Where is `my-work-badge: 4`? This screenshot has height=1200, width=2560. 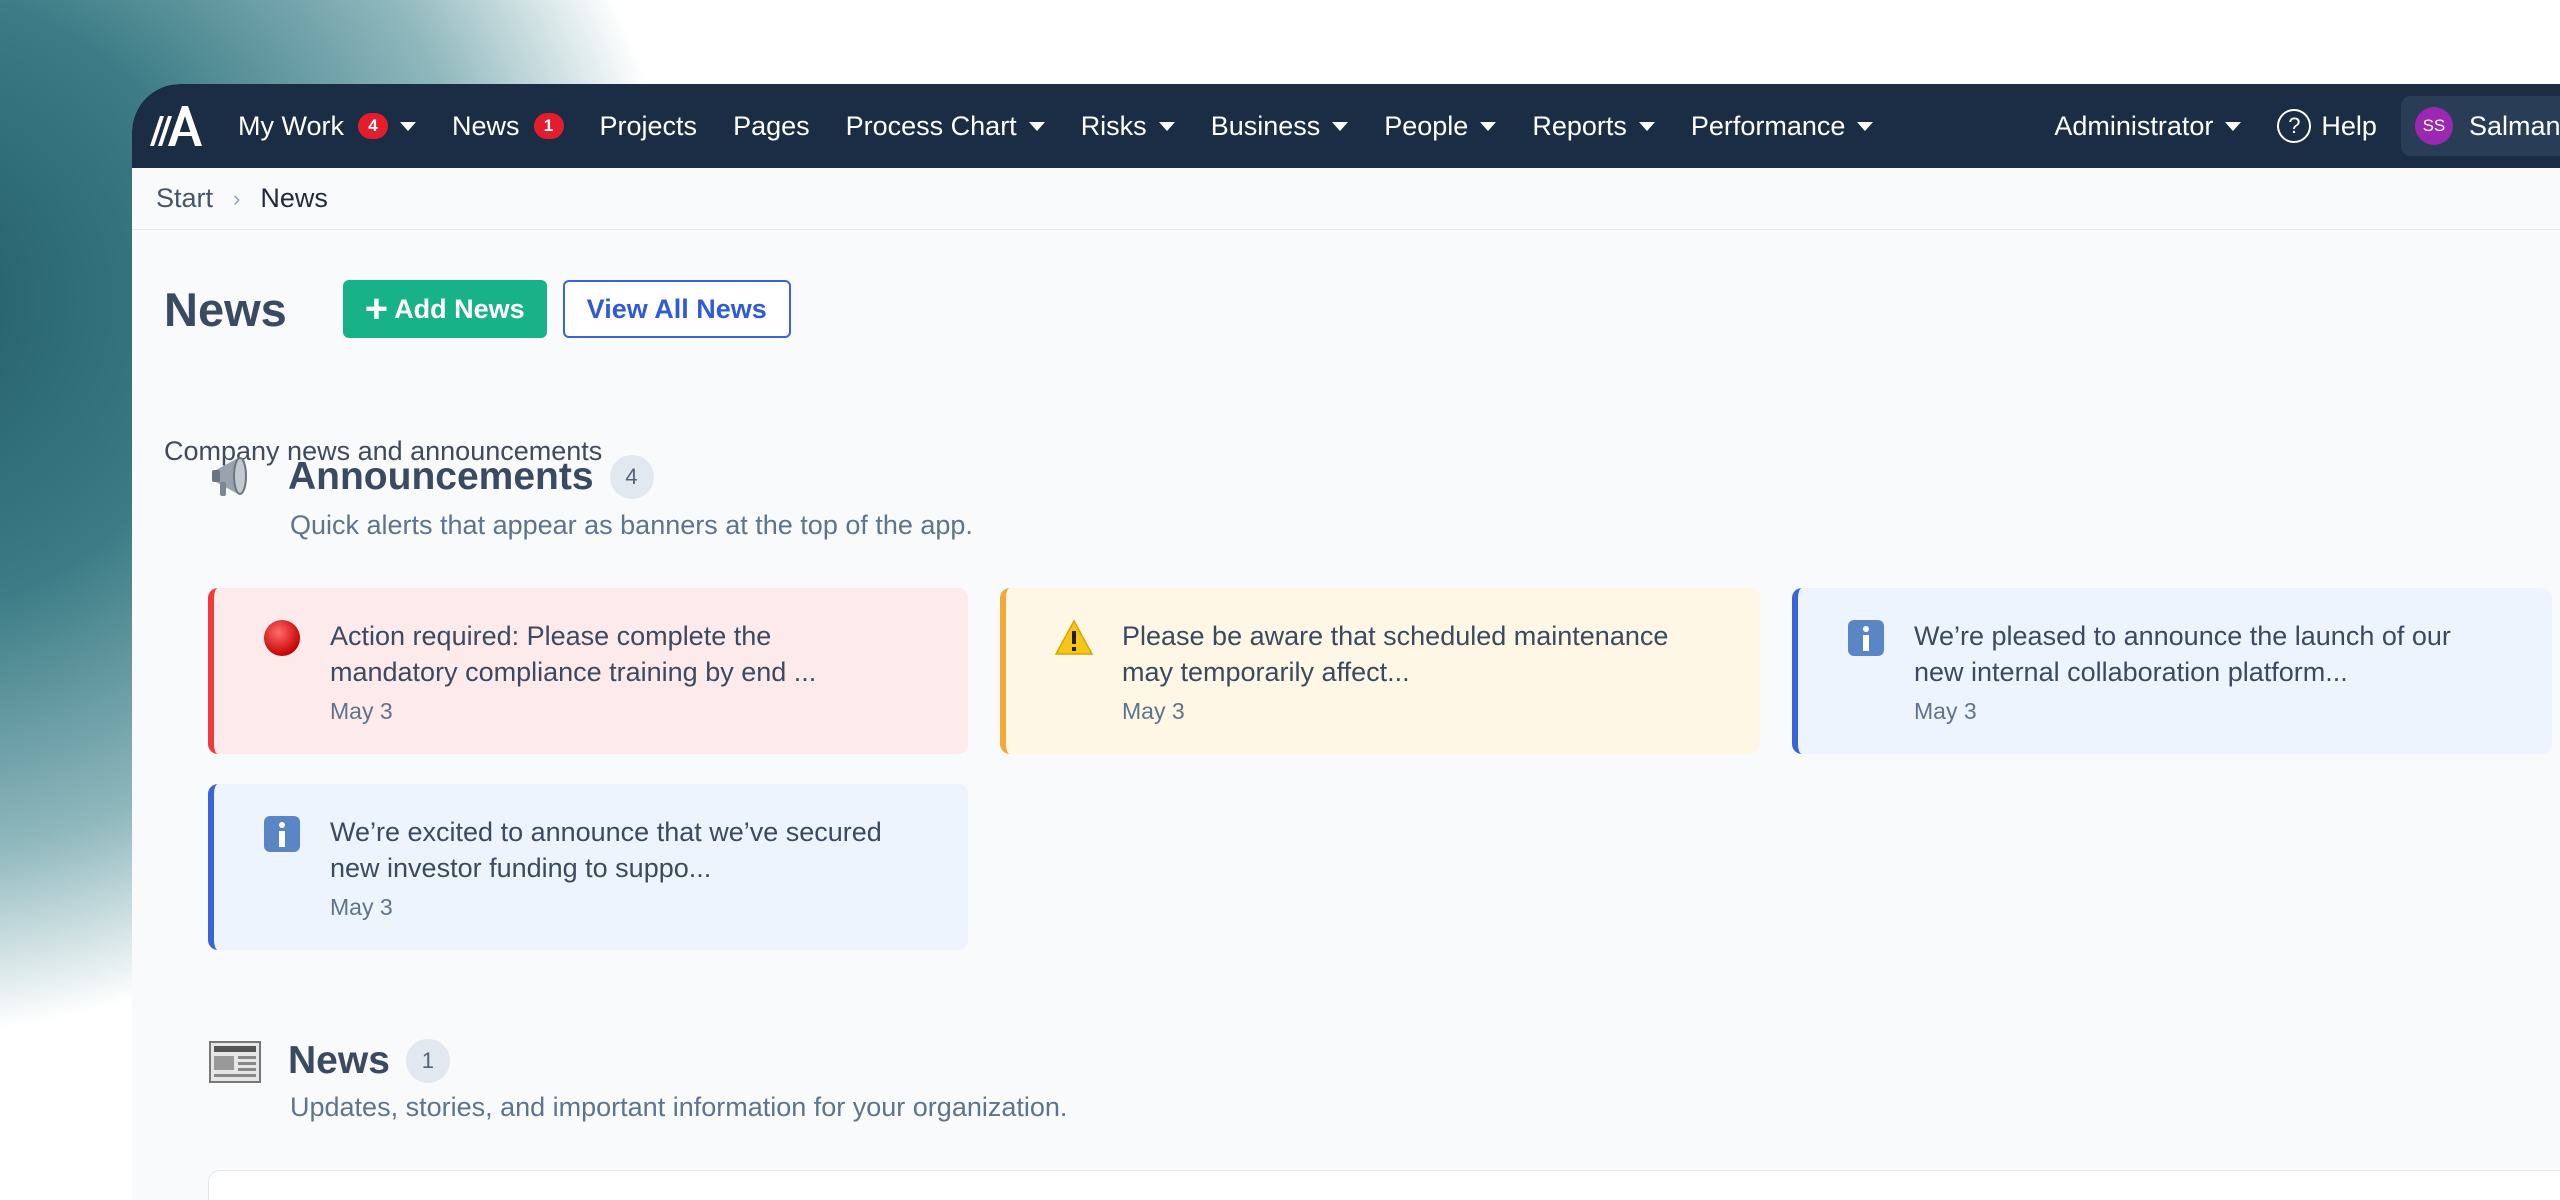
my-work-badge: 4 is located at coordinates (373, 126).